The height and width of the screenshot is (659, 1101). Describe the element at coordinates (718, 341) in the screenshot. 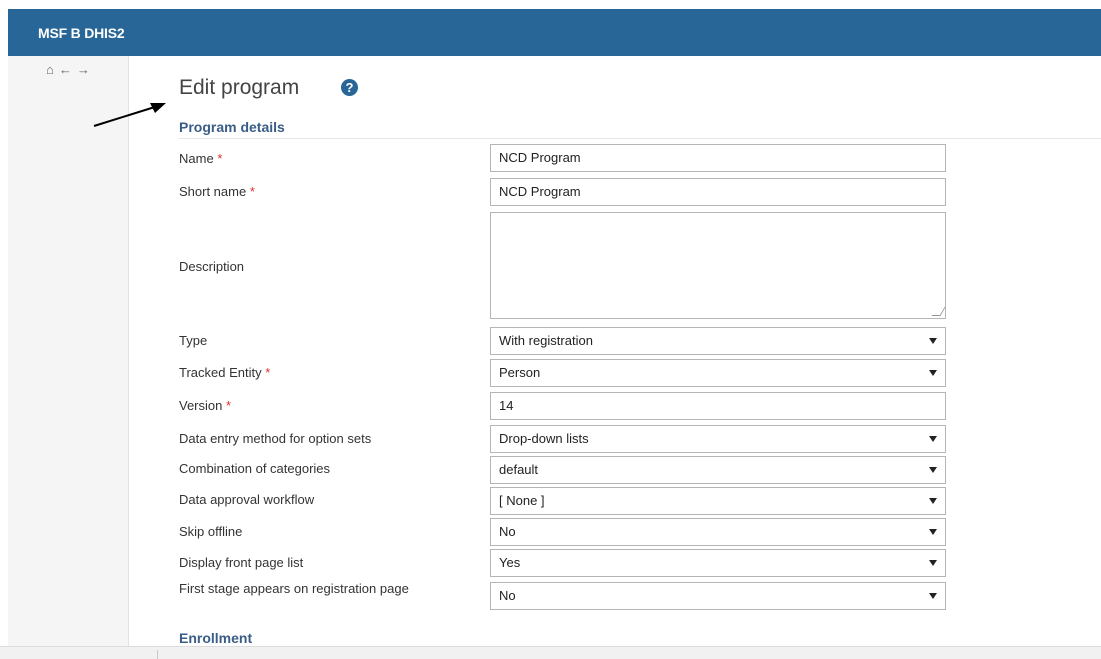

I see `type-select: With registration` at that location.